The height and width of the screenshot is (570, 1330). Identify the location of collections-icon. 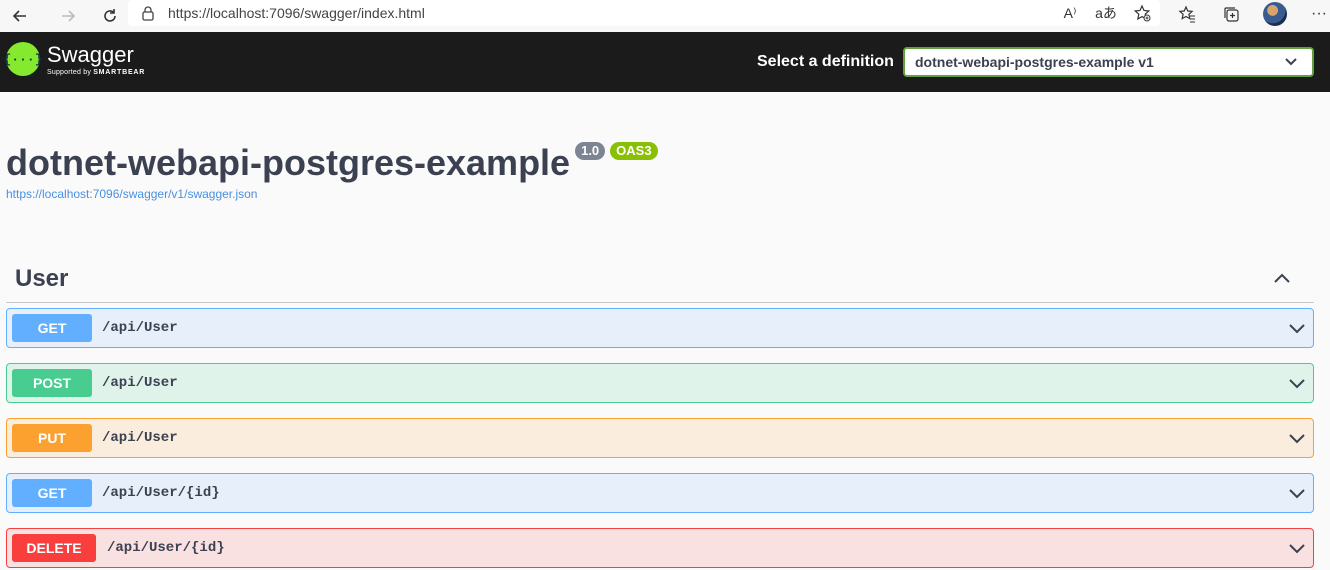
(1231, 14).